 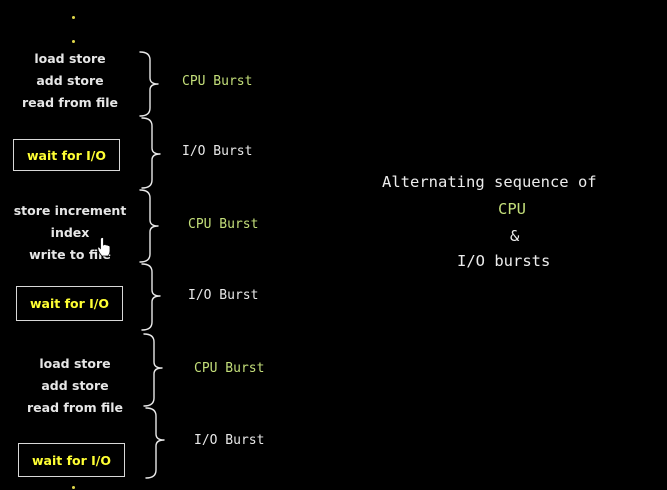 What do you see at coordinates (104, 247) in the screenshot?
I see `hand-pointer-icon` at bounding box center [104, 247].